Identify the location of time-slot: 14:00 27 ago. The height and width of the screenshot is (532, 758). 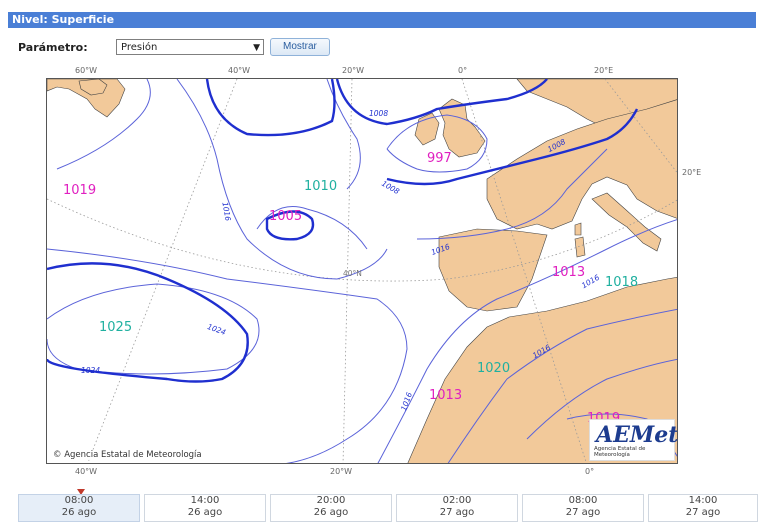
(703, 508).